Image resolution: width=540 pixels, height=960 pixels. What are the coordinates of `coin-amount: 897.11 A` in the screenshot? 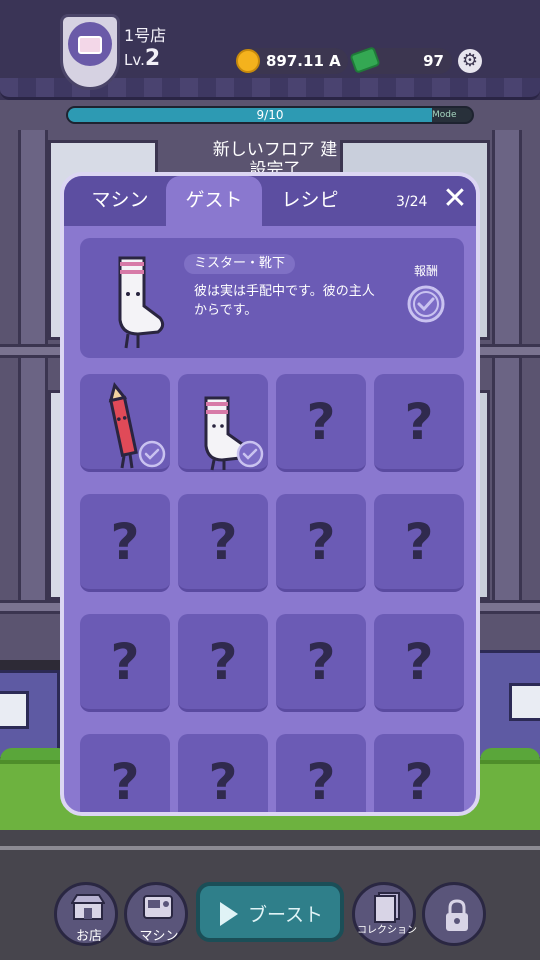 It's located at (303, 61).